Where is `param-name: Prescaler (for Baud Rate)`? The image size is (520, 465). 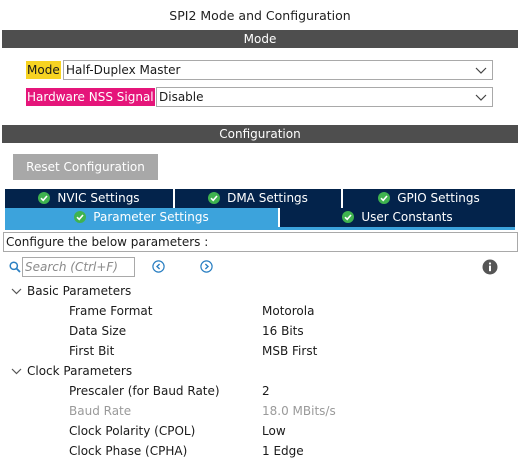 param-name: Prescaler (for Baud Rate) is located at coordinates (144, 391).